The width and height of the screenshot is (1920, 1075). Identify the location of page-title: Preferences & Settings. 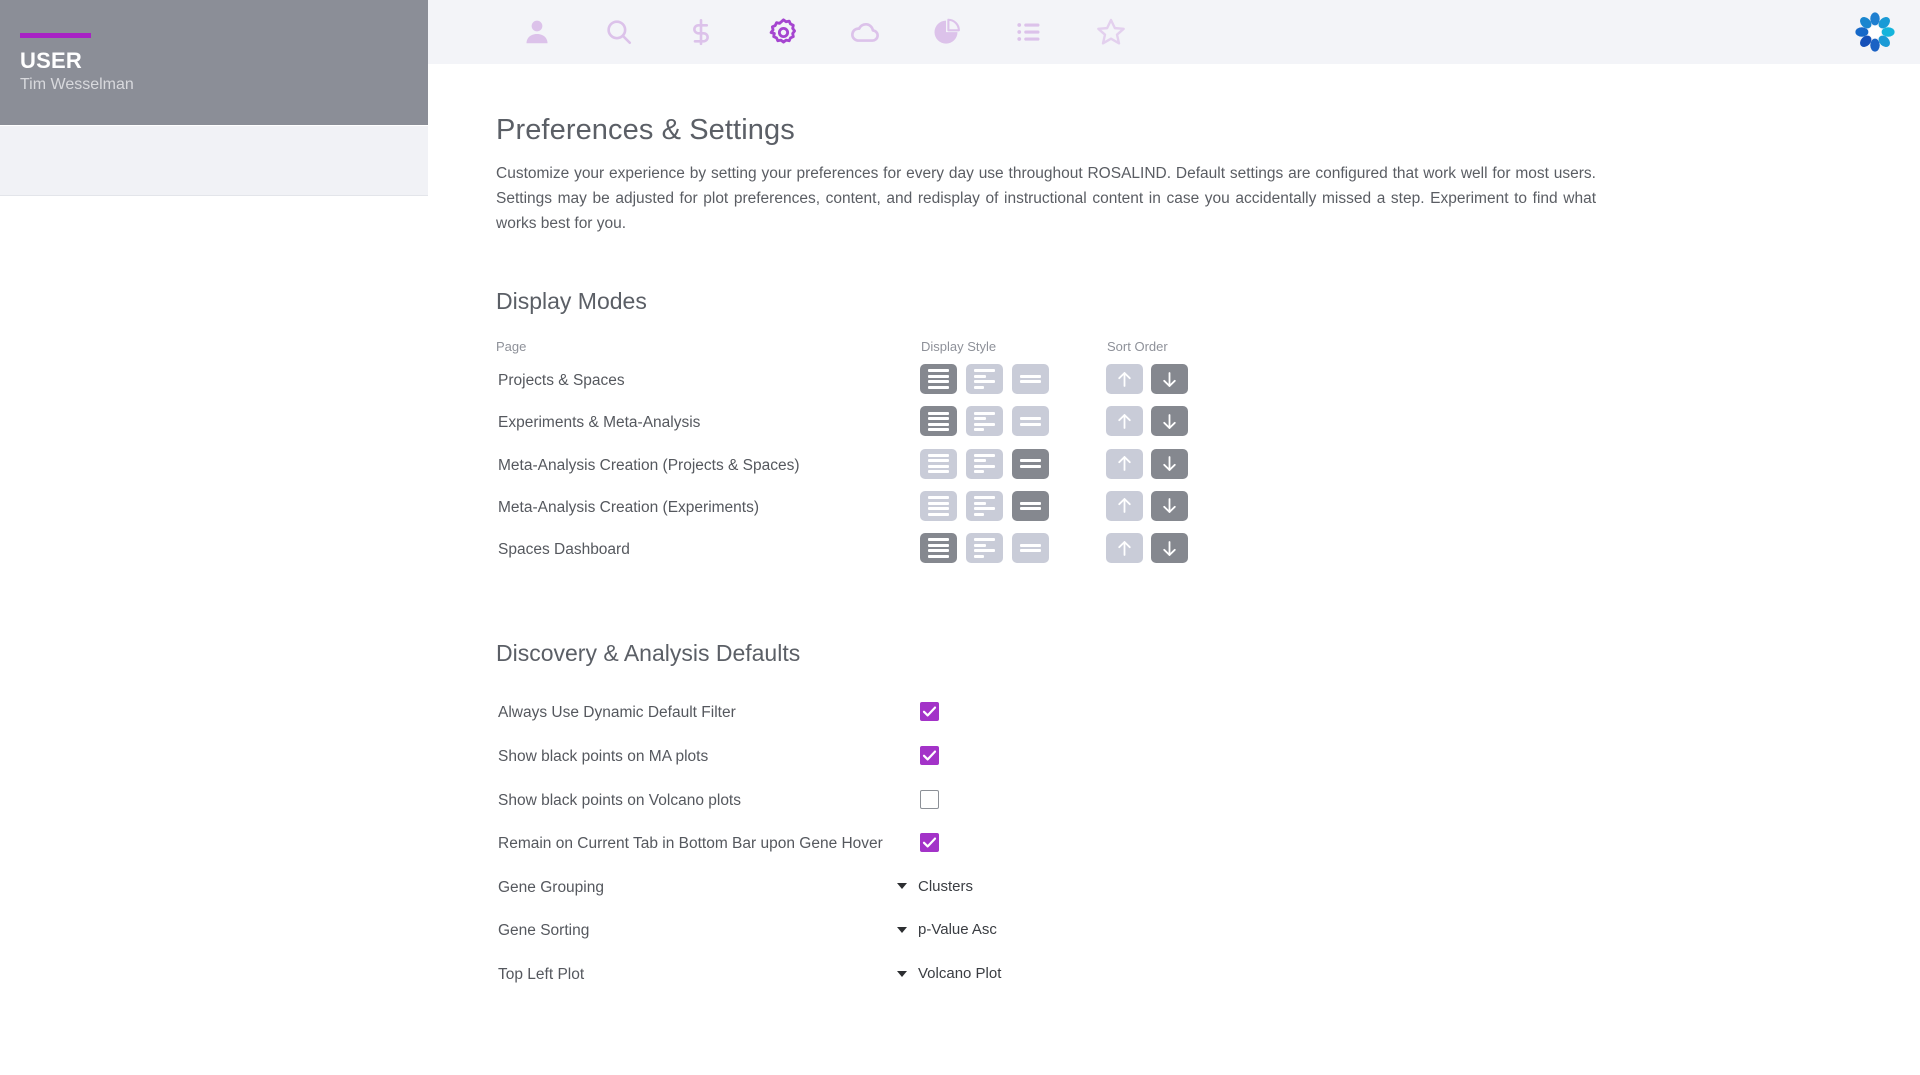
(645, 130).